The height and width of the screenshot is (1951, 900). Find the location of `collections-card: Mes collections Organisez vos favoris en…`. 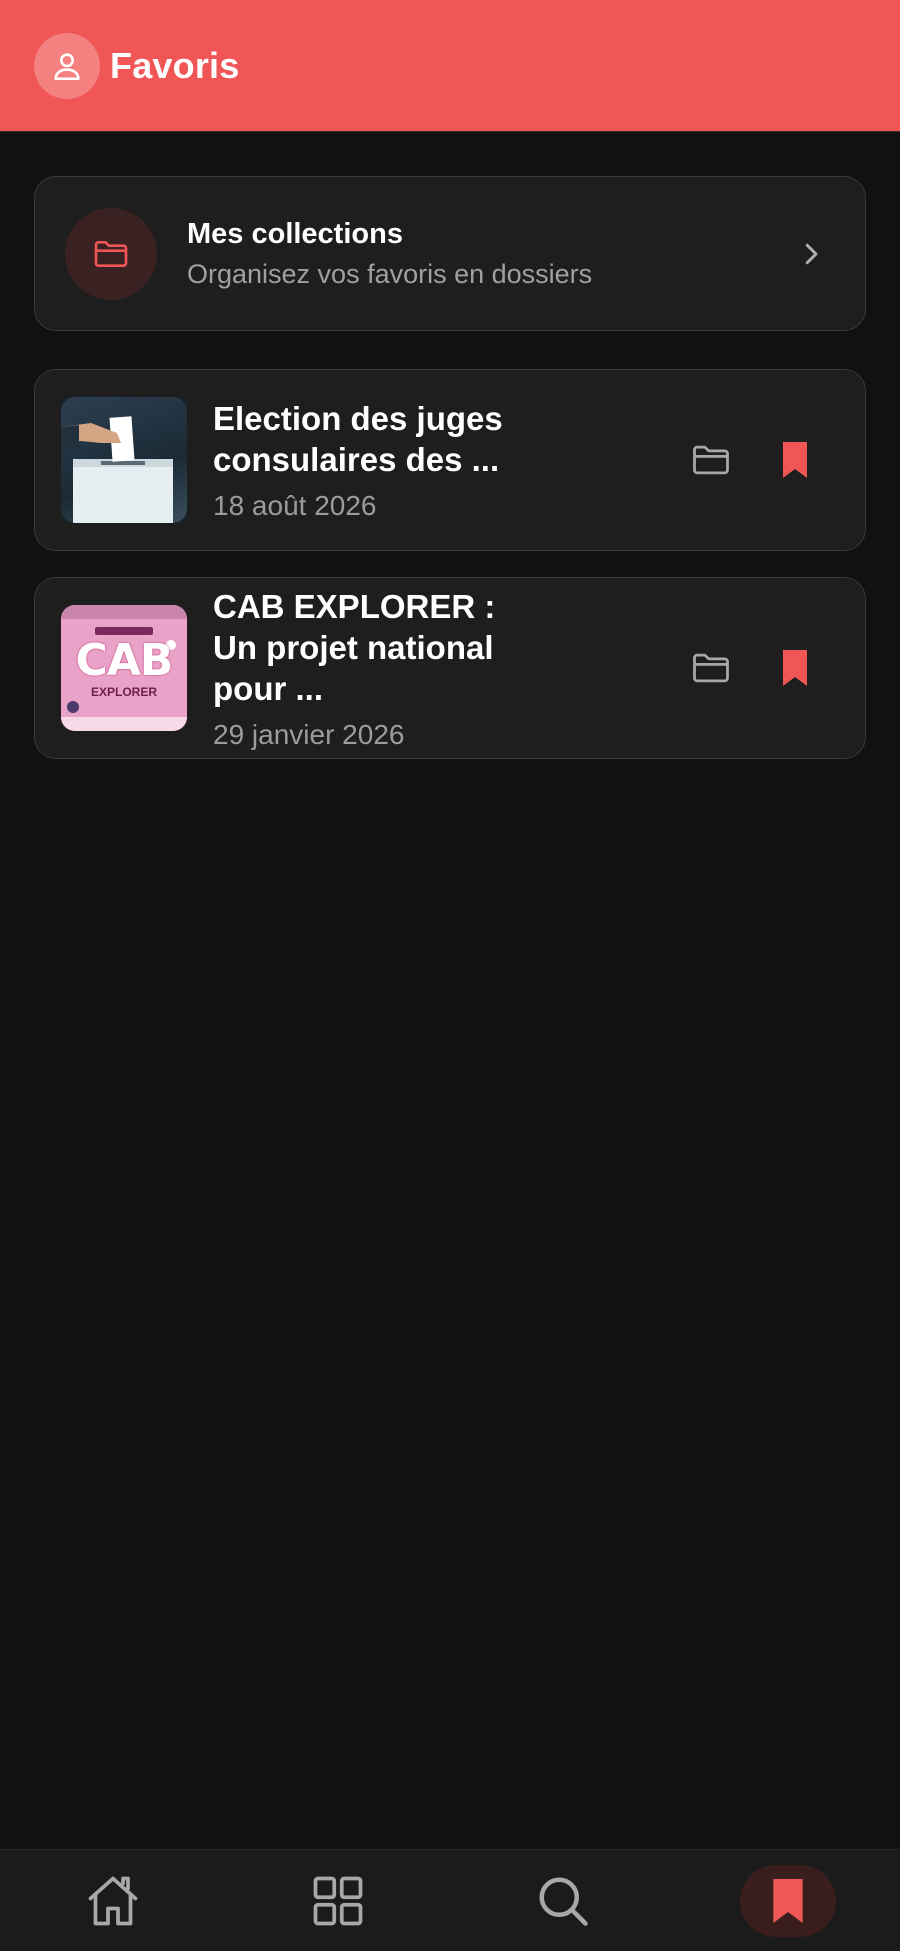

collections-card: Mes collections Organisez vos favoris en… is located at coordinates (450, 253).